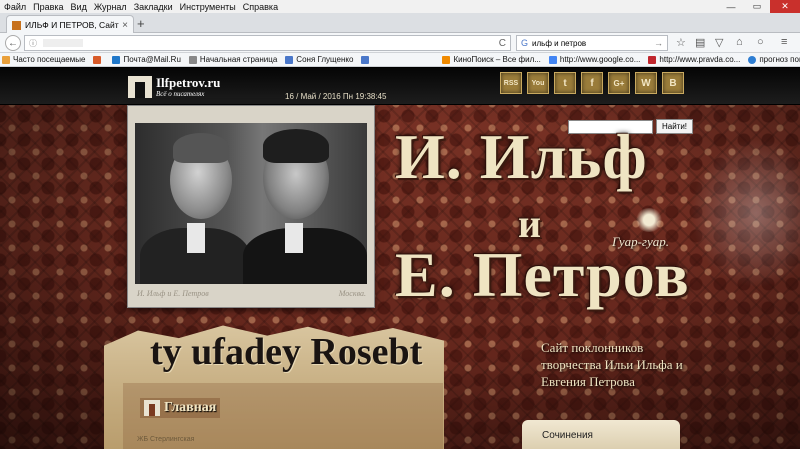 The width and height of the screenshot is (800, 449). What do you see at coordinates (785, 6) in the screenshot?
I see `close-window-button: ✕` at bounding box center [785, 6].